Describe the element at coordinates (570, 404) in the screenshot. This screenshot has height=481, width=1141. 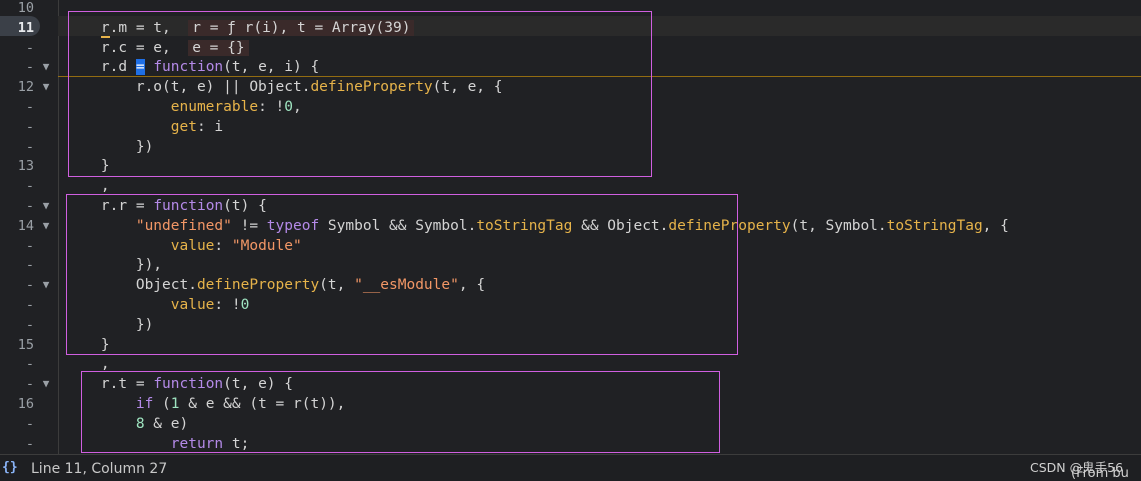
I see `code-line: 16 if (1 & e && (t = r(t)),` at that location.